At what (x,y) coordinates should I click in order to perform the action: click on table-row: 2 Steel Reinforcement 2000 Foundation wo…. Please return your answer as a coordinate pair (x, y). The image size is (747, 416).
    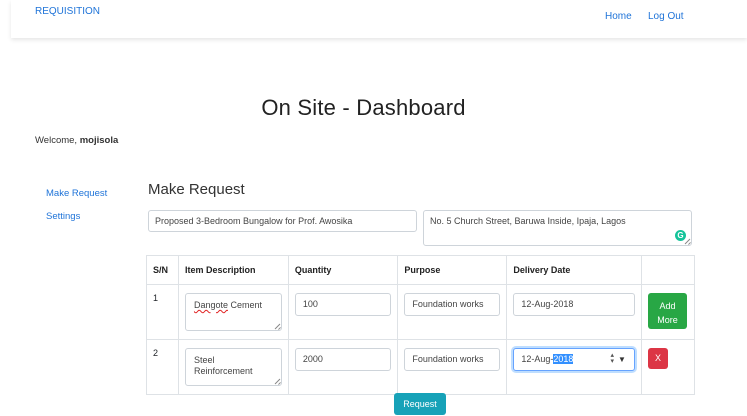
    Looking at the image, I should click on (421, 367).